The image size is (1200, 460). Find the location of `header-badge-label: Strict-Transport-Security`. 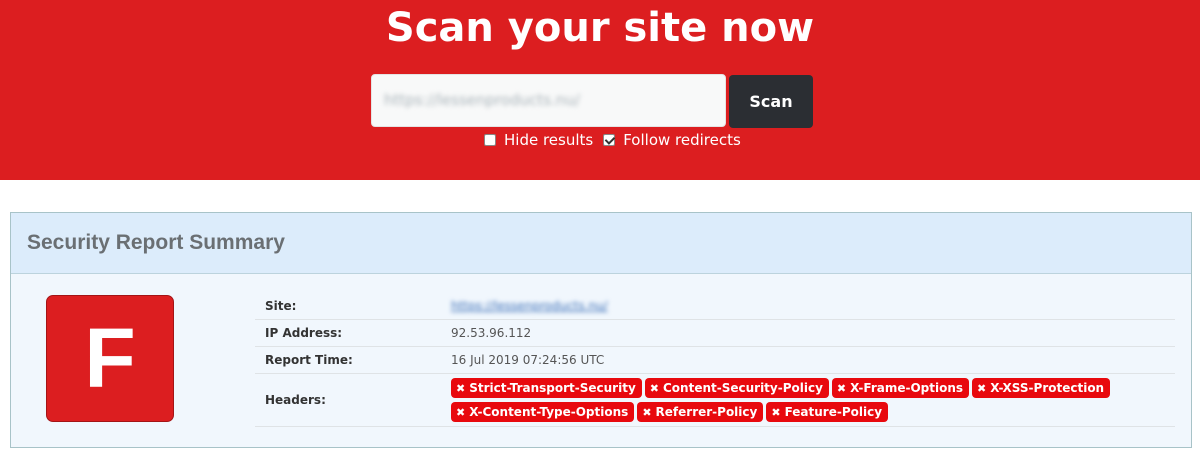

header-badge-label: Strict-Transport-Security is located at coordinates (552, 388).